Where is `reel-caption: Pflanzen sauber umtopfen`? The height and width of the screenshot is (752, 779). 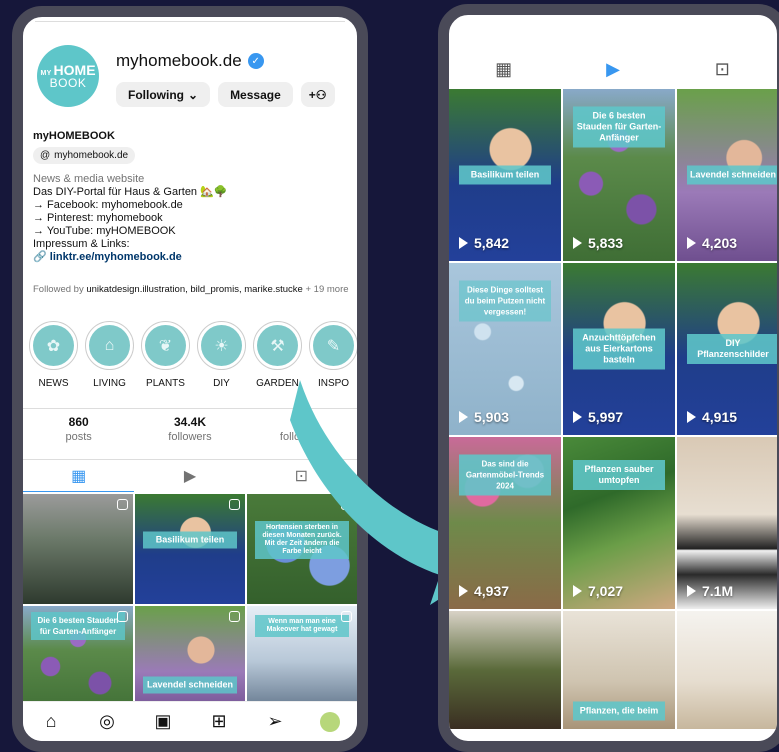 reel-caption: Pflanzen sauber umtopfen is located at coordinates (619, 474).